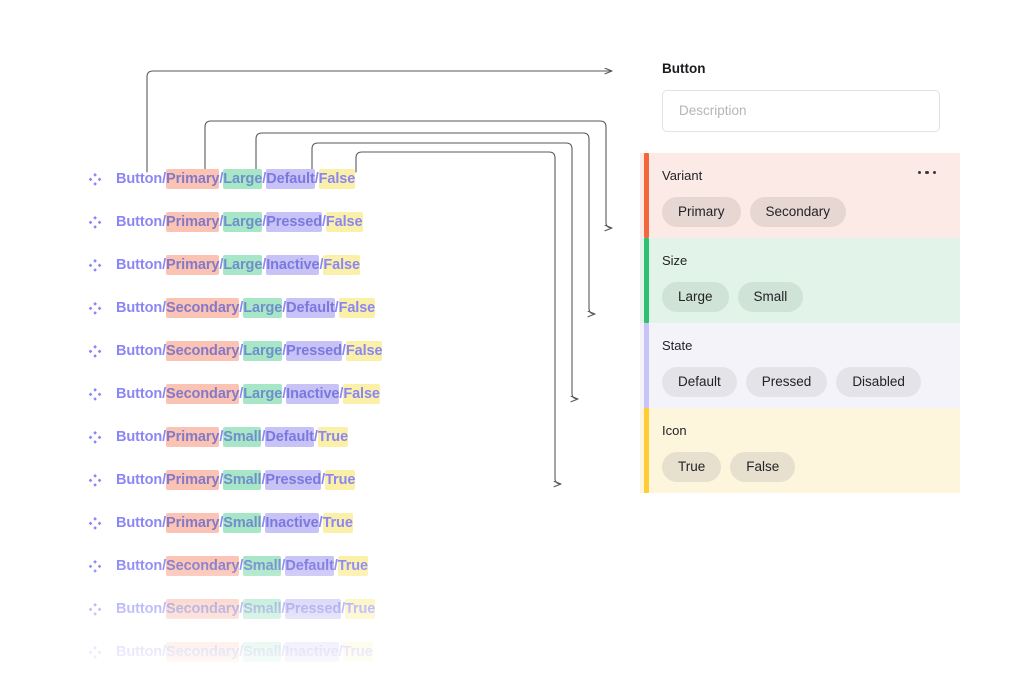 The image size is (1024, 694). Describe the element at coordinates (733, 296) in the screenshot. I see `property-value-list: Large Small` at that location.